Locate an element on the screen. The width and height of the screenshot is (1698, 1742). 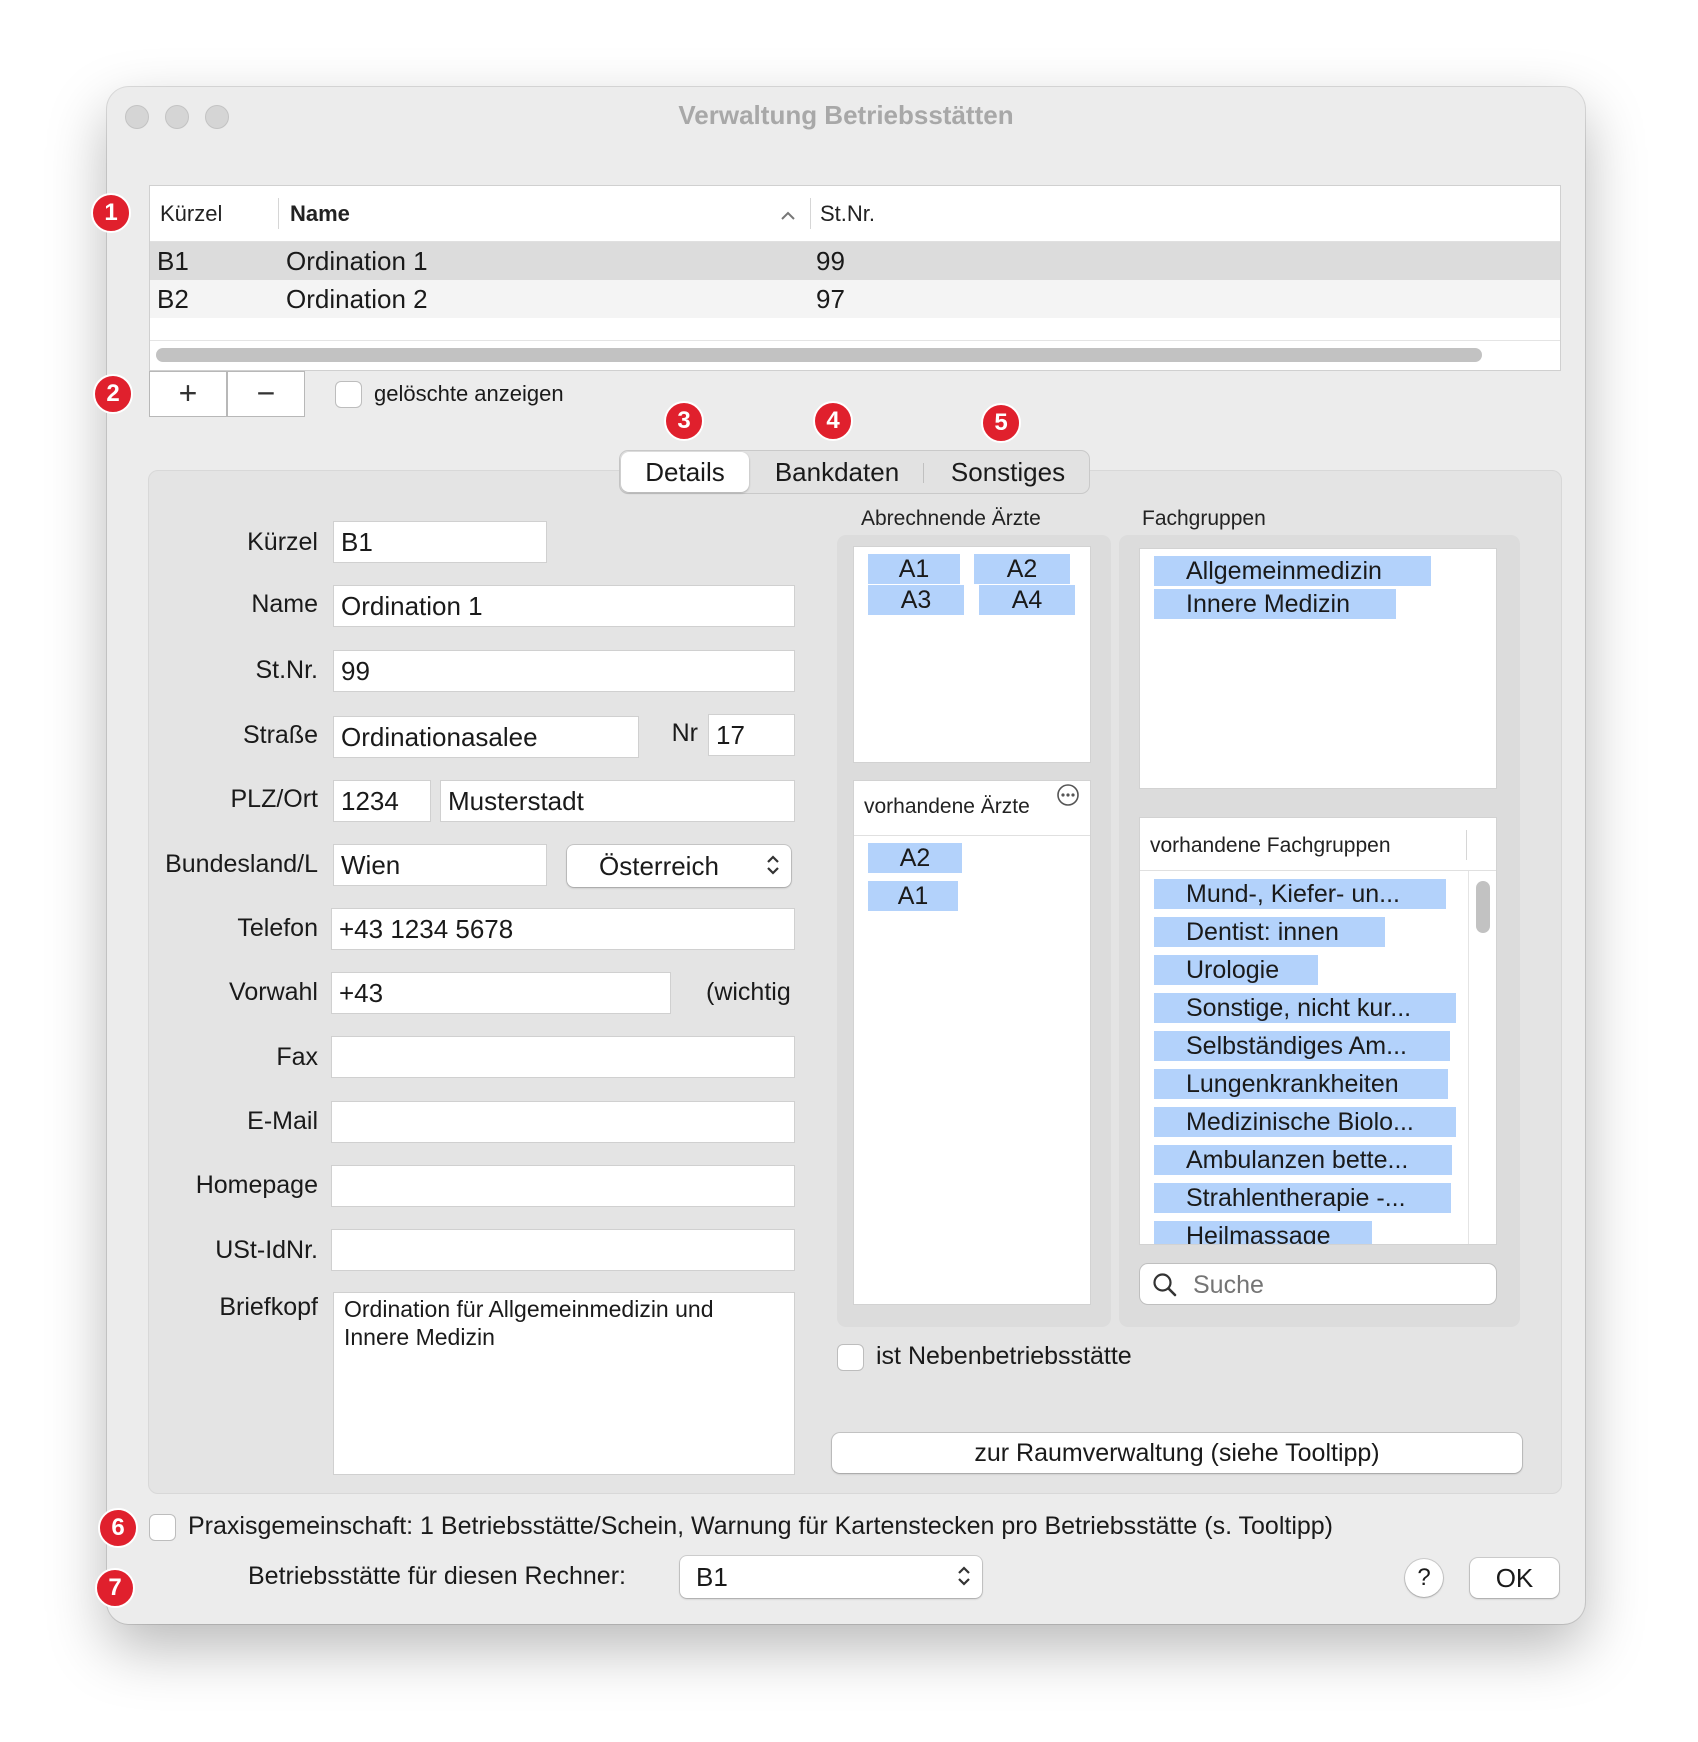
fachgruppen-search is located at coordinates (1318, 1284).